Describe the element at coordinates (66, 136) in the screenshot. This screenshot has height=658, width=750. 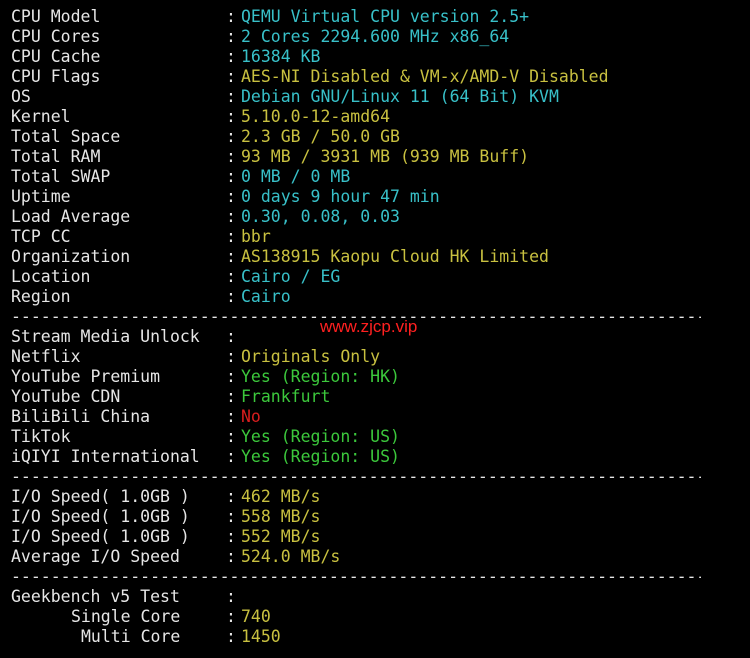
I see `label-total-space: Total Space` at that location.